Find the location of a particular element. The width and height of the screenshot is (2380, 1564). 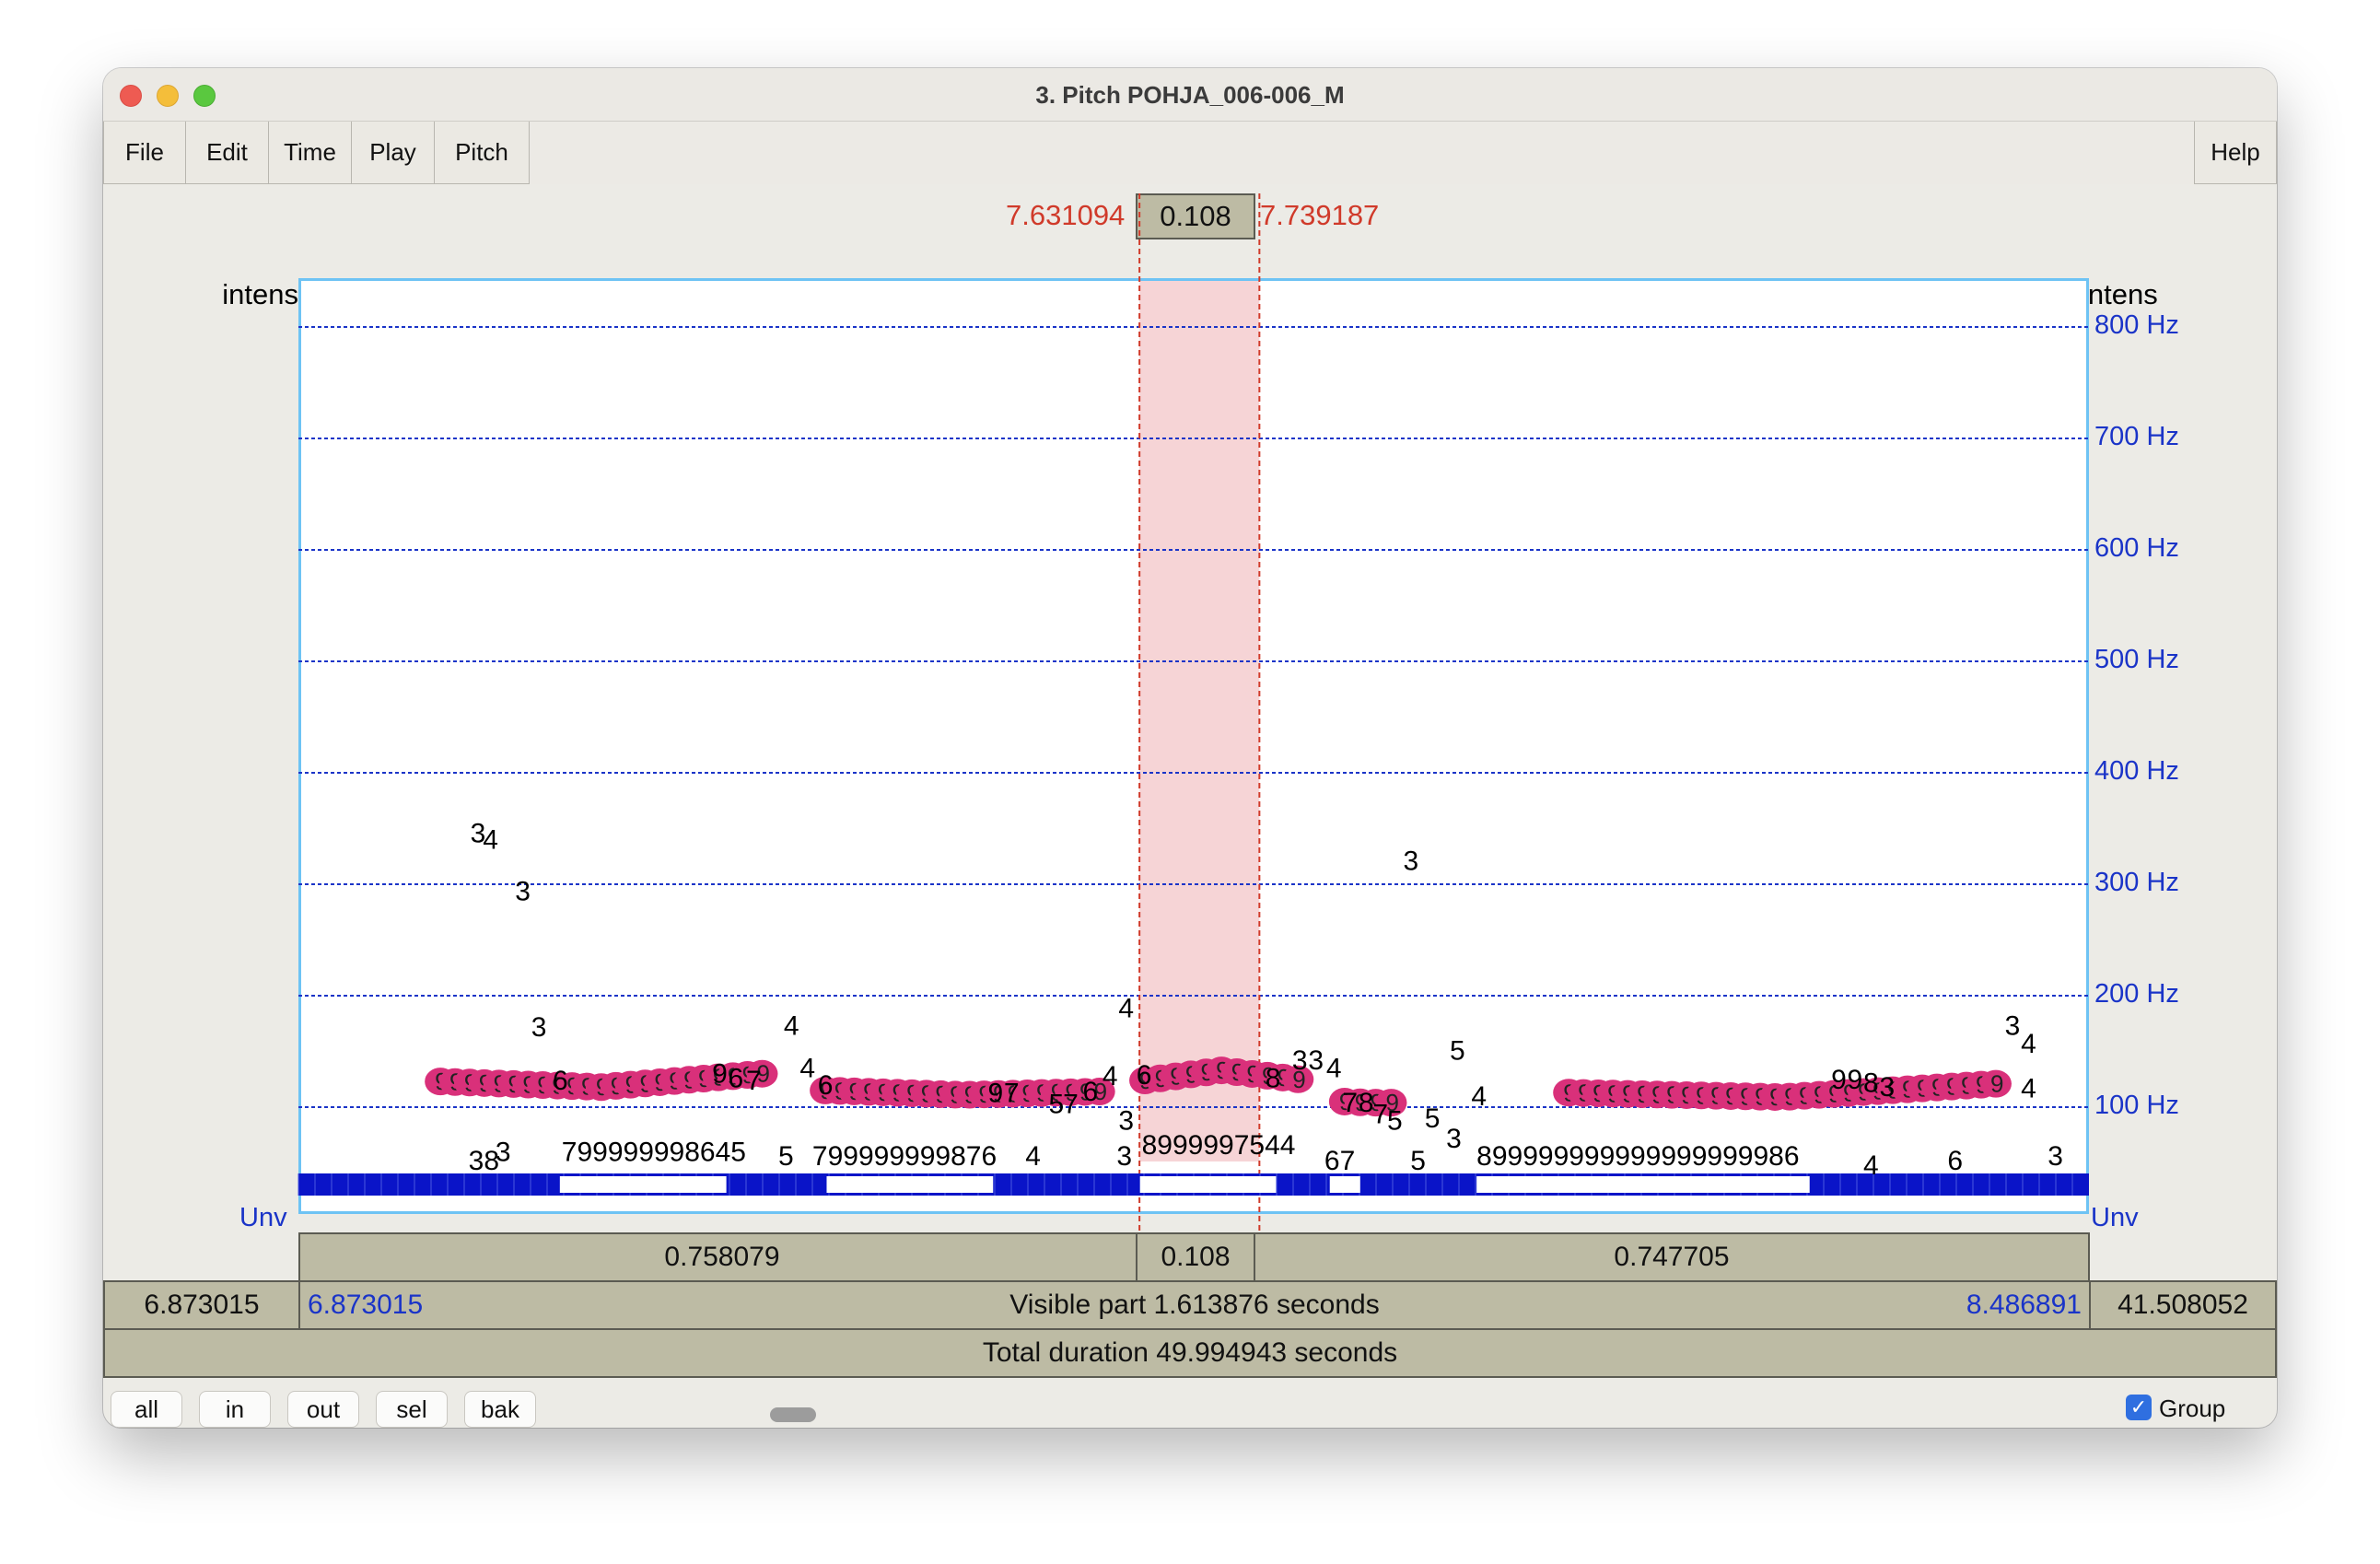

zoom-selection-button: sel is located at coordinates (412, 1409).